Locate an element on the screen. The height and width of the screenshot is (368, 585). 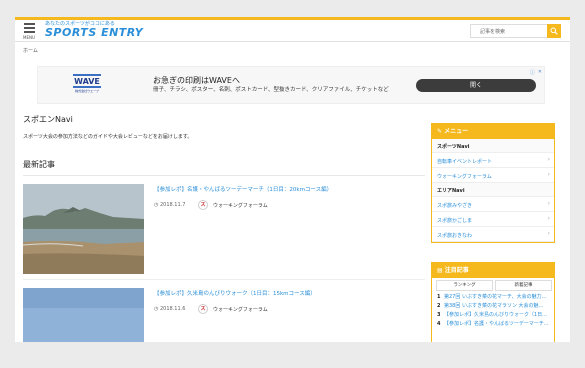
ad-logo: WAVE 株式会社ウエーブ is located at coordinates (87, 86).